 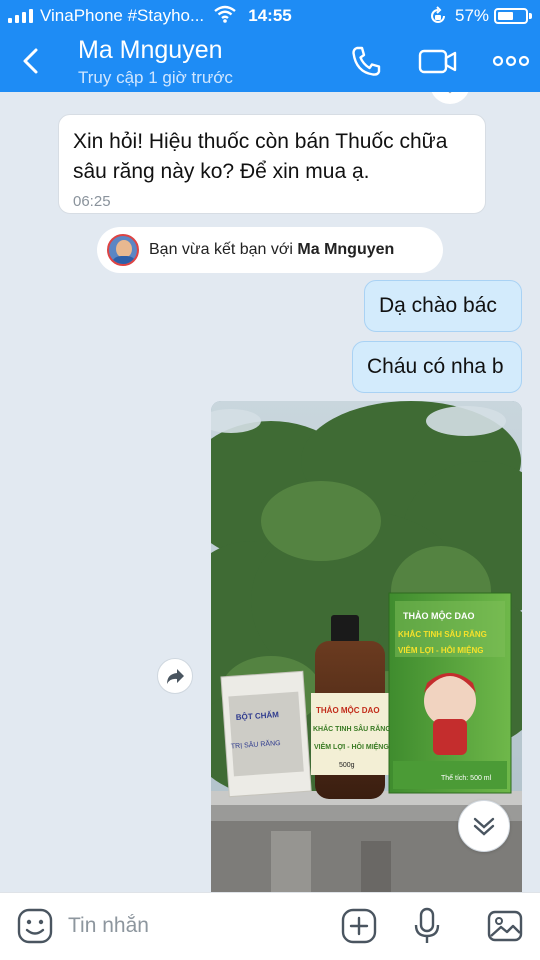 What do you see at coordinates (155, 77) in the screenshot?
I see `contact-last-seen: Truy cập 1 giờ trước` at bounding box center [155, 77].